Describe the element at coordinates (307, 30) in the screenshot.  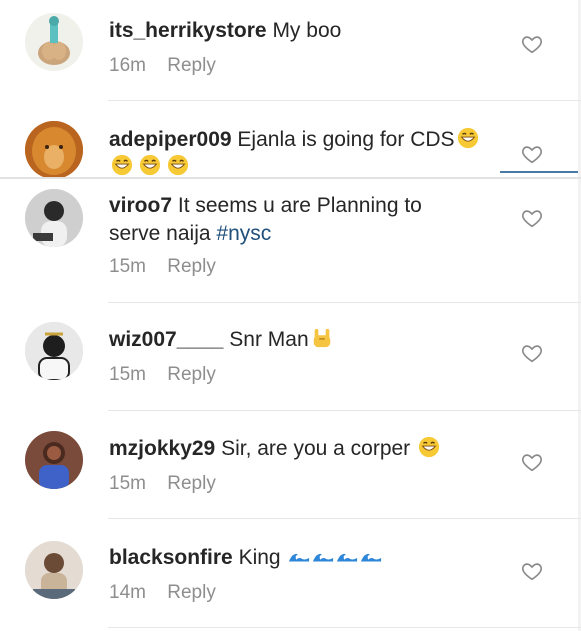
I see `comment-text: My boo` at that location.